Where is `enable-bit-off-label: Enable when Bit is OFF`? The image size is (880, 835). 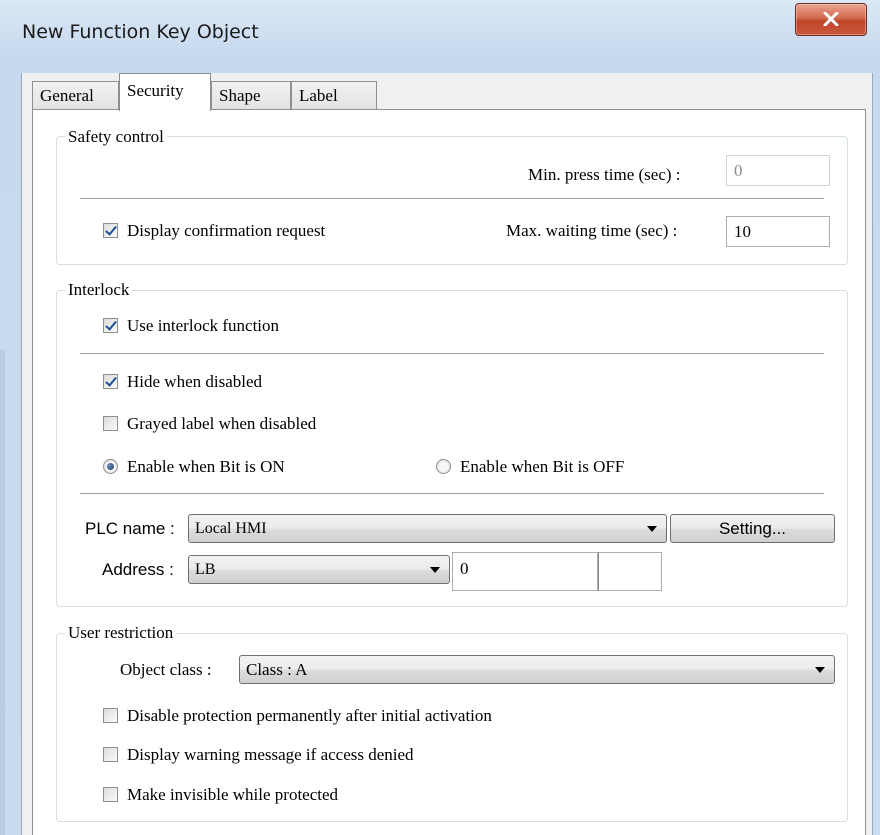
enable-bit-off-label: Enable when Bit is OFF is located at coordinates (542, 466).